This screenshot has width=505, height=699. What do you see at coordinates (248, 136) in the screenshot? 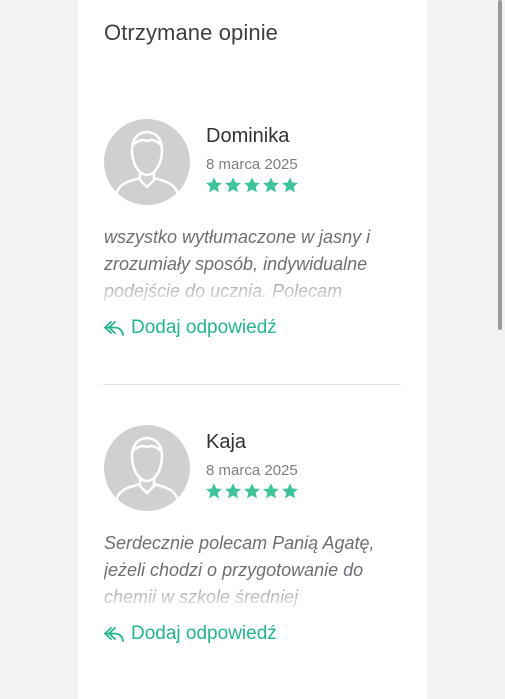
I see `author-name: Dominika` at bounding box center [248, 136].